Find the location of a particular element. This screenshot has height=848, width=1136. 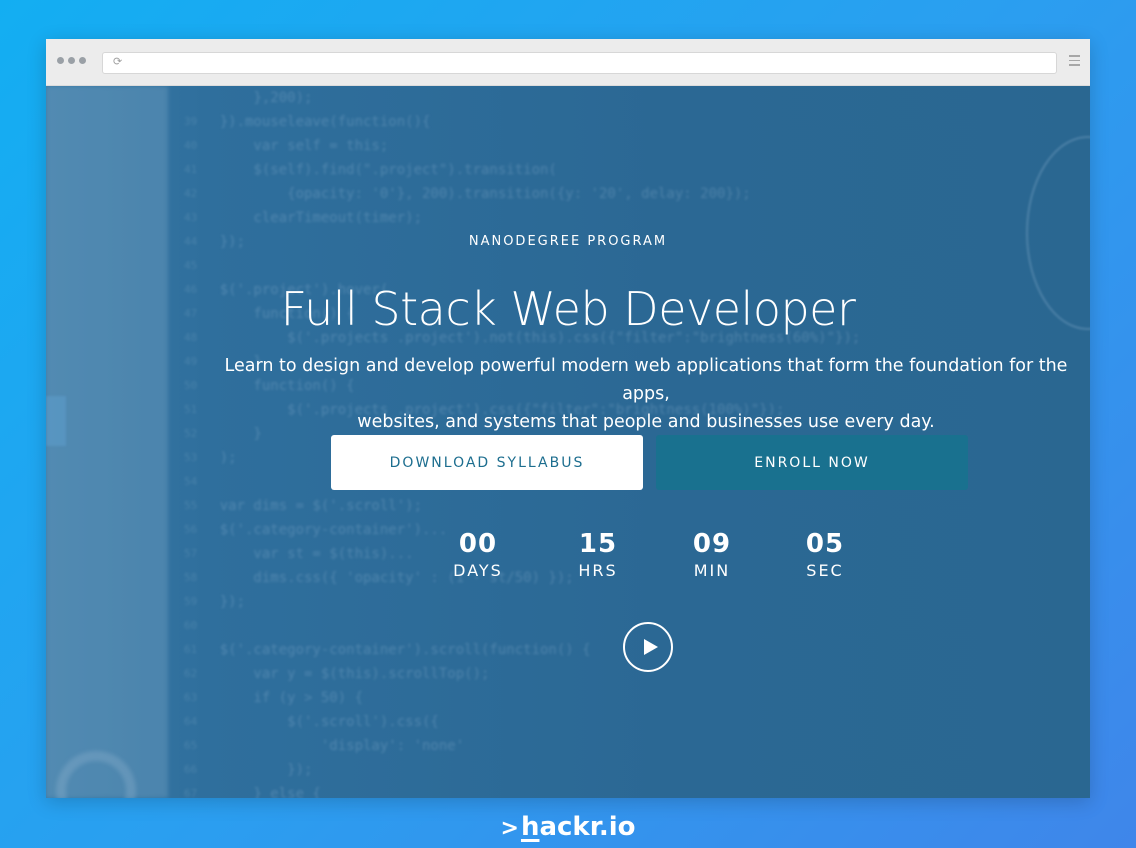

enroll-now-button: ENROLL NOW is located at coordinates (812, 462).